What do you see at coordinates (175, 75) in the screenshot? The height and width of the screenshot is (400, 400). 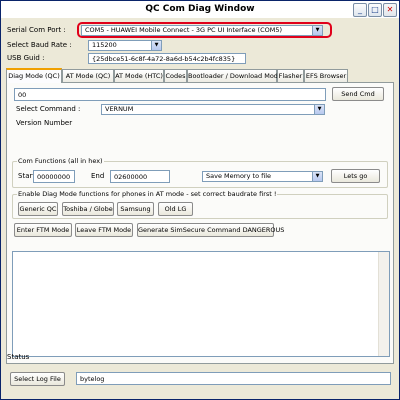 I see `tab-codes: Codes` at bounding box center [175, 75].